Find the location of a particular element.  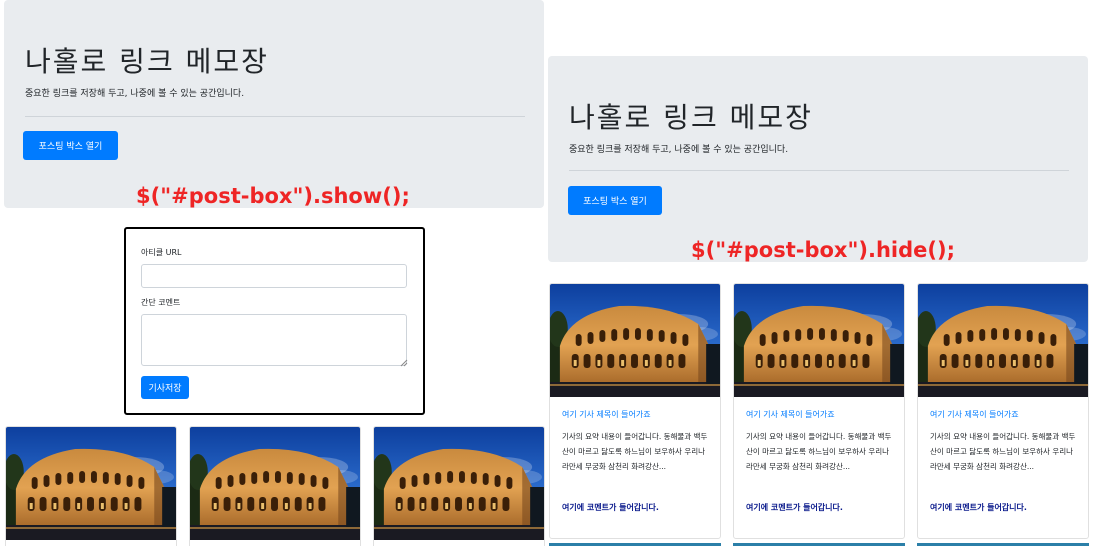

url-input is located at coordinates (274, 276).